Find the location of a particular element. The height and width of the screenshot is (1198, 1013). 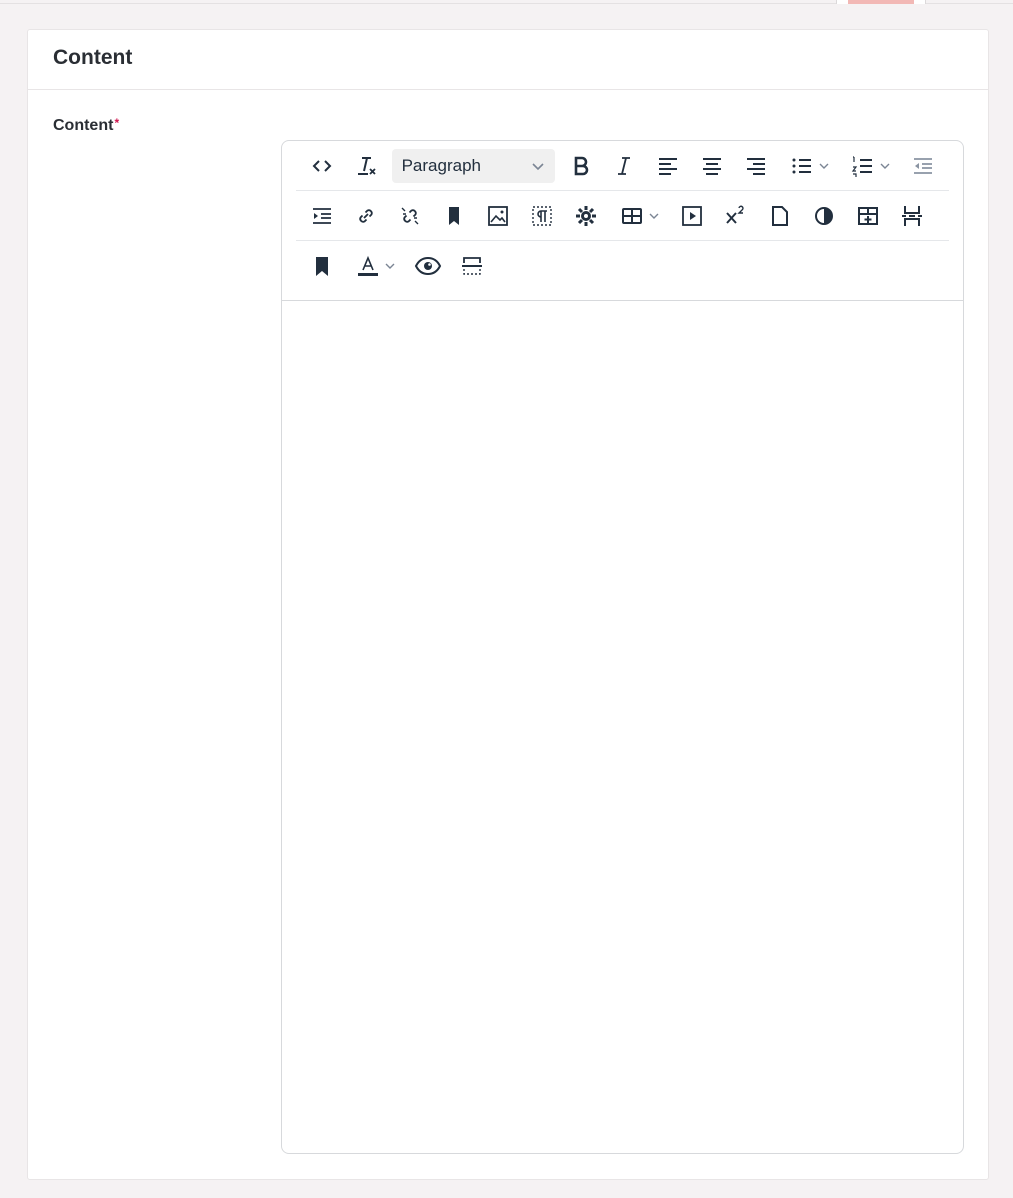

text-color-button is located at coordinates (375, 266).